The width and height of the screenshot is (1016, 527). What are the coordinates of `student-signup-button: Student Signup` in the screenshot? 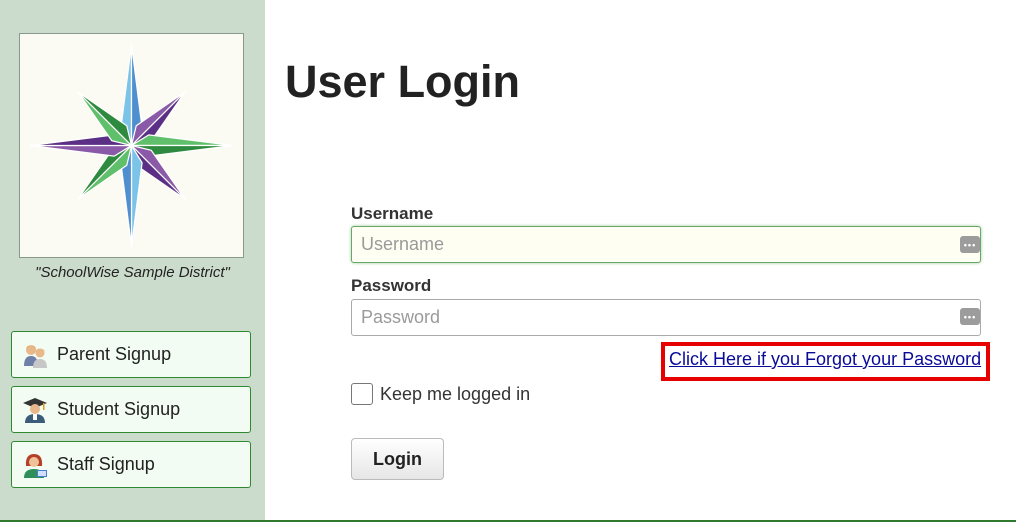 It's located at (131, 409).